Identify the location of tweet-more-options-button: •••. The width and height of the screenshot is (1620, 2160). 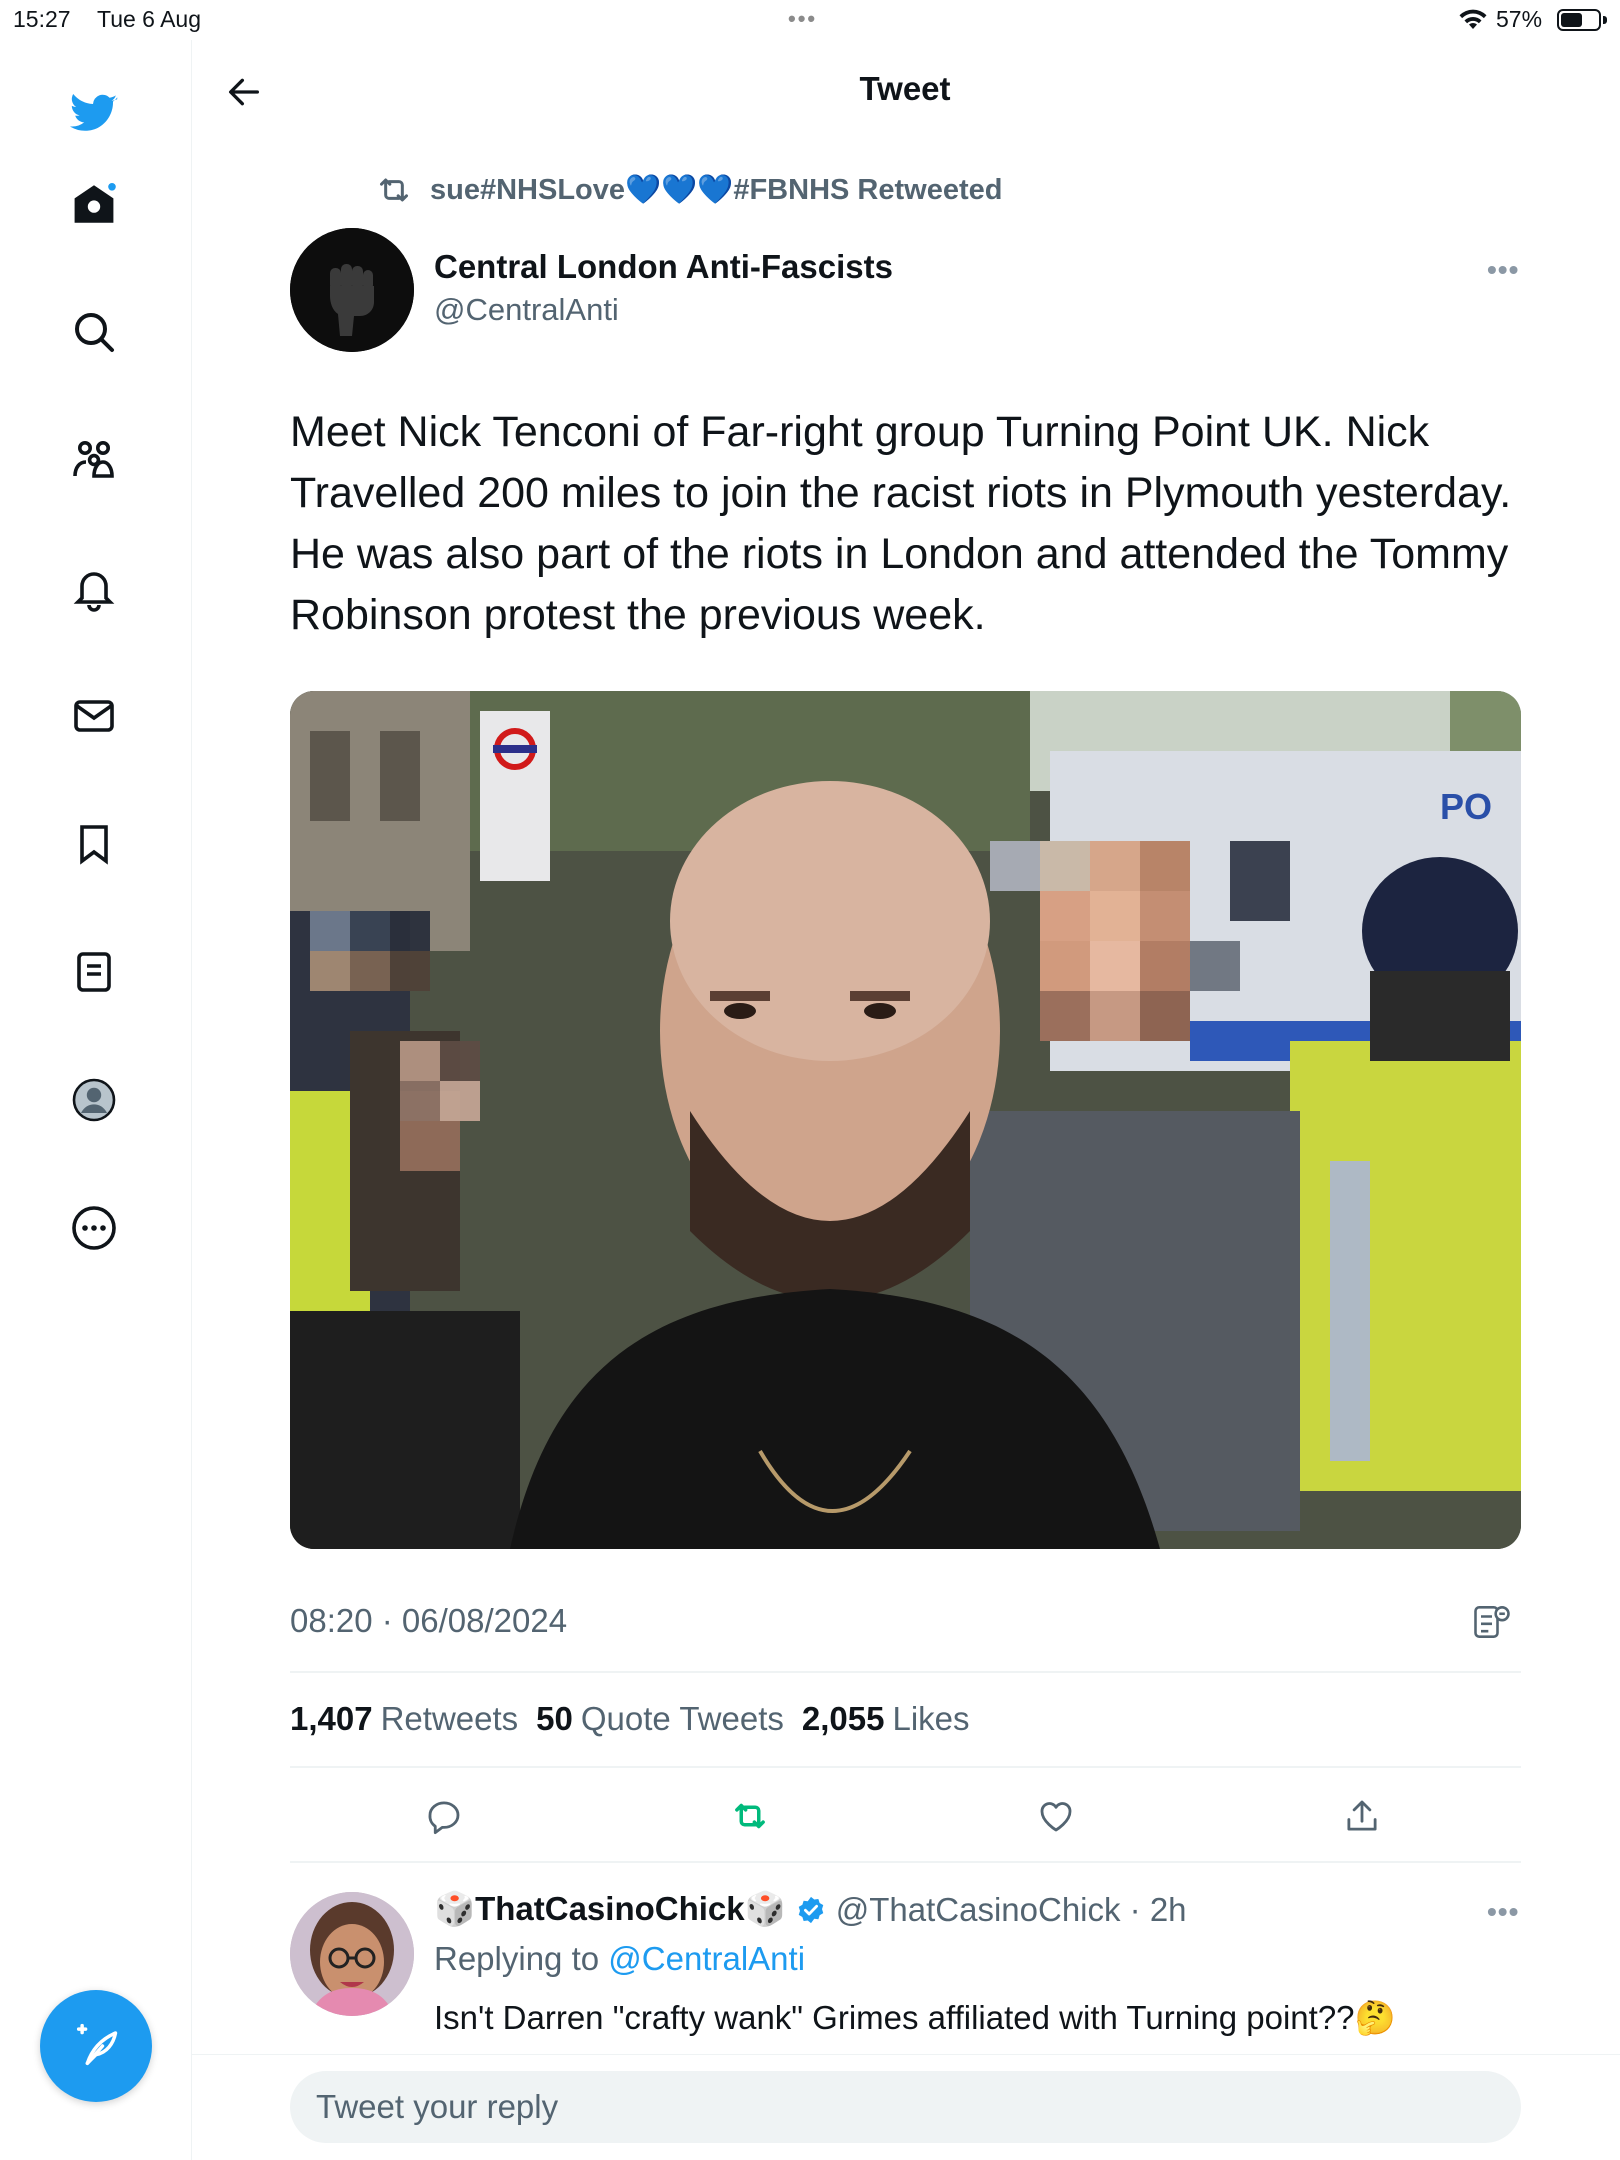
(1503, 270).